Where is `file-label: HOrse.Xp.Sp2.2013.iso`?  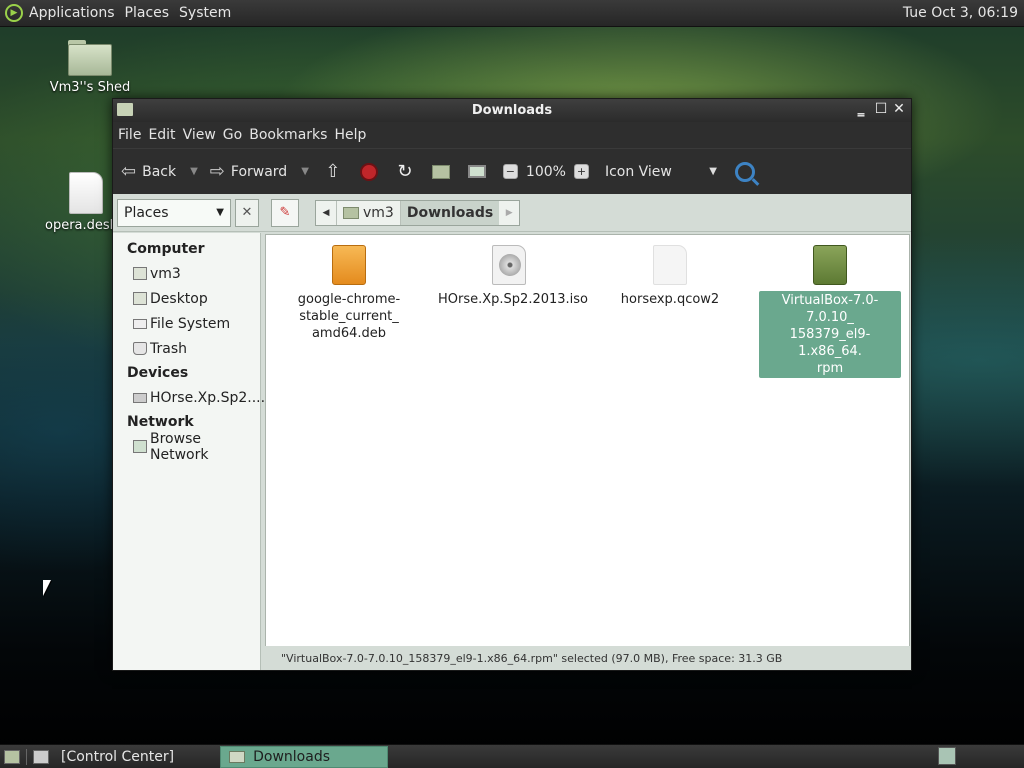
file-label: HOrse.Xp.Sp2.2013.iso is located at coordinates (513, 299).